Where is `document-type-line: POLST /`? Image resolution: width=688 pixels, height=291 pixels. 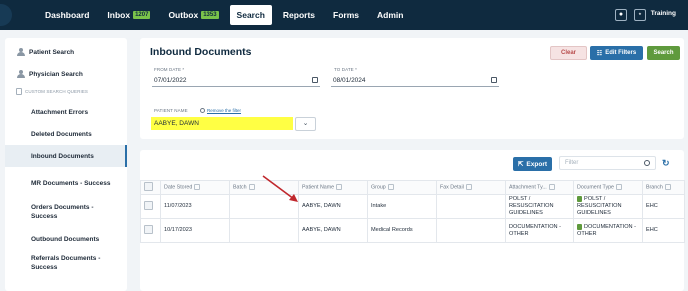
document-type-line: POLST / is located at coordinates (595, 199).